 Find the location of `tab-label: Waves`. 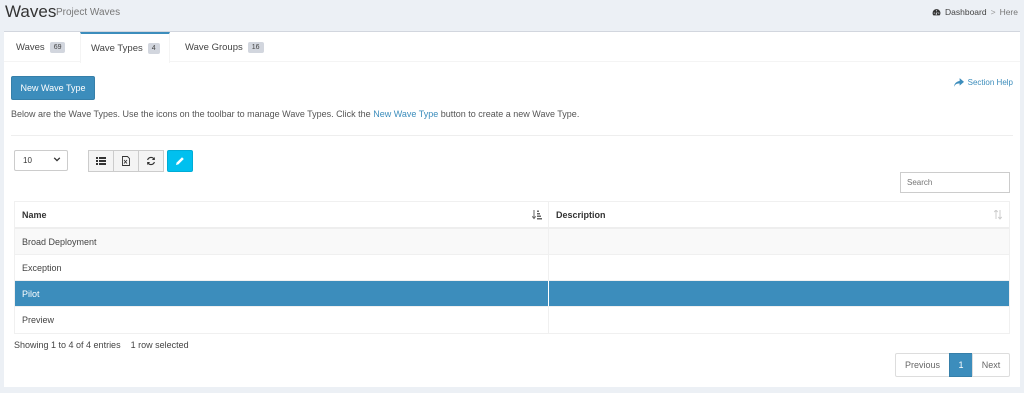

tab-label: Waves is located at coordinates (30, 47).